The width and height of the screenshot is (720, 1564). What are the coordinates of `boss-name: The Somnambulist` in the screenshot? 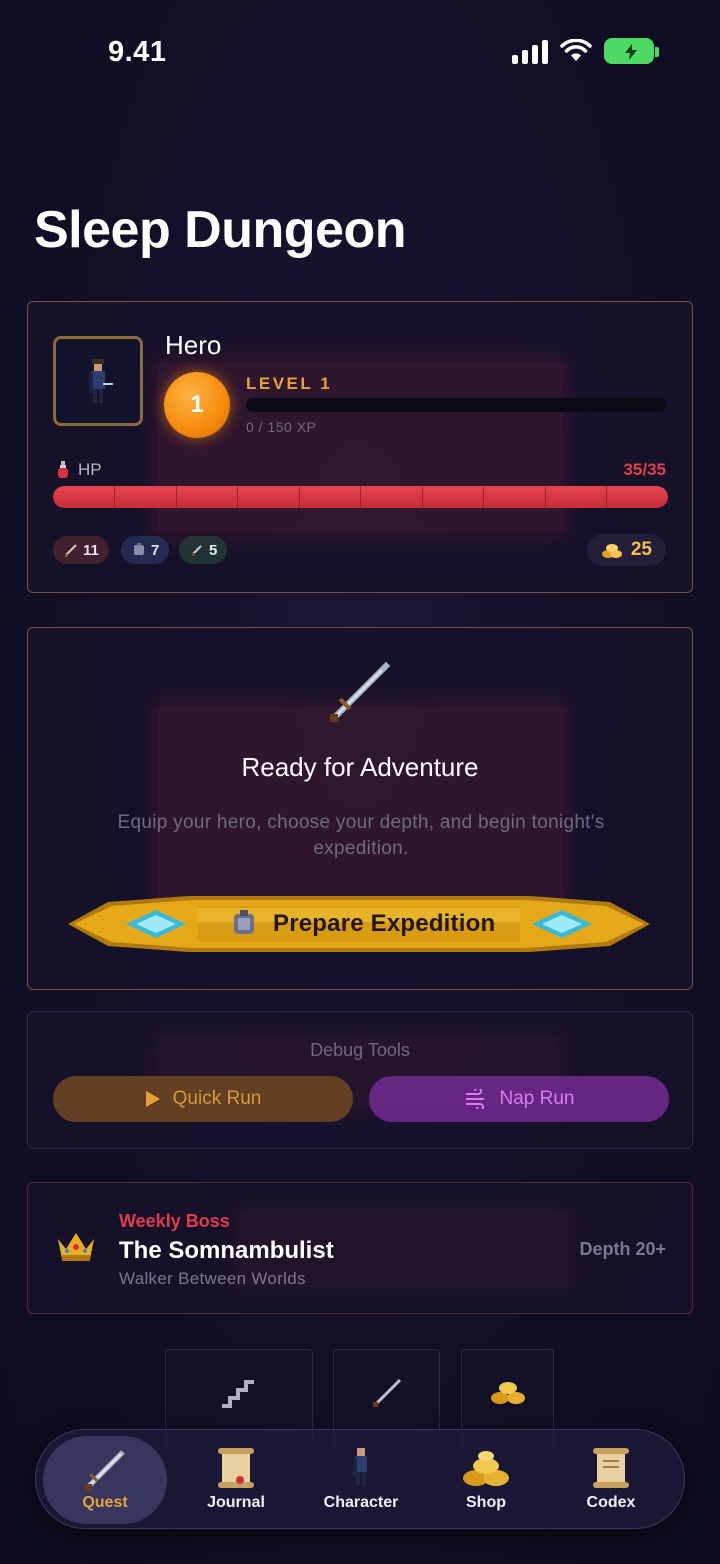 It's located at (226, 1250).